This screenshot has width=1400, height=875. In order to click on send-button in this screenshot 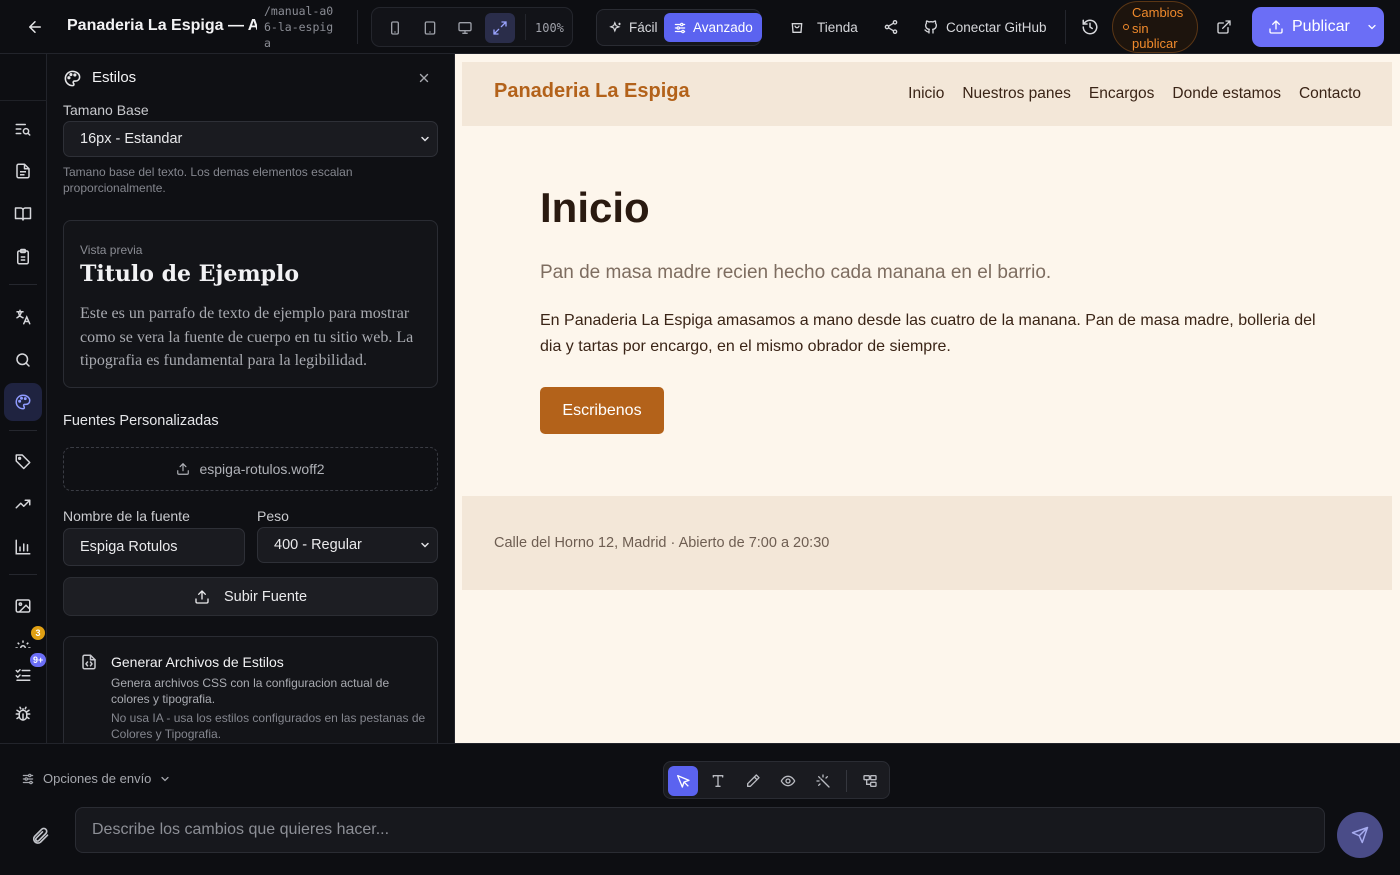, I will do `click(1360, 835)`.